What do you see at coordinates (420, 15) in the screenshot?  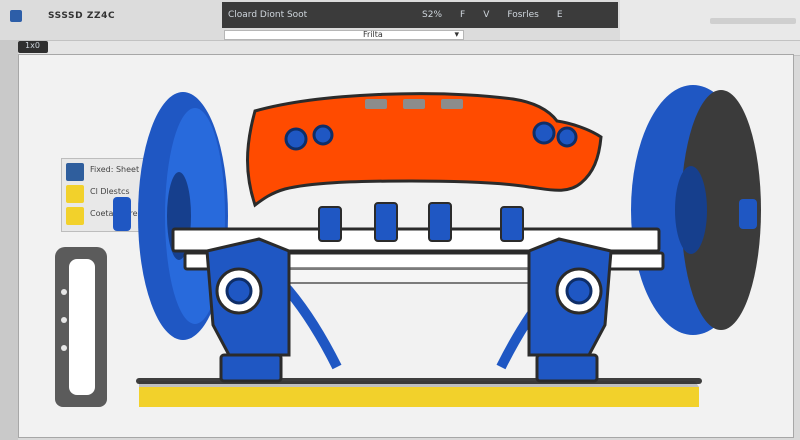 I see `topbar-dark-strip: Cloard Diont Soot S2% F V Fosrles E` at bounding box center [420, 15].